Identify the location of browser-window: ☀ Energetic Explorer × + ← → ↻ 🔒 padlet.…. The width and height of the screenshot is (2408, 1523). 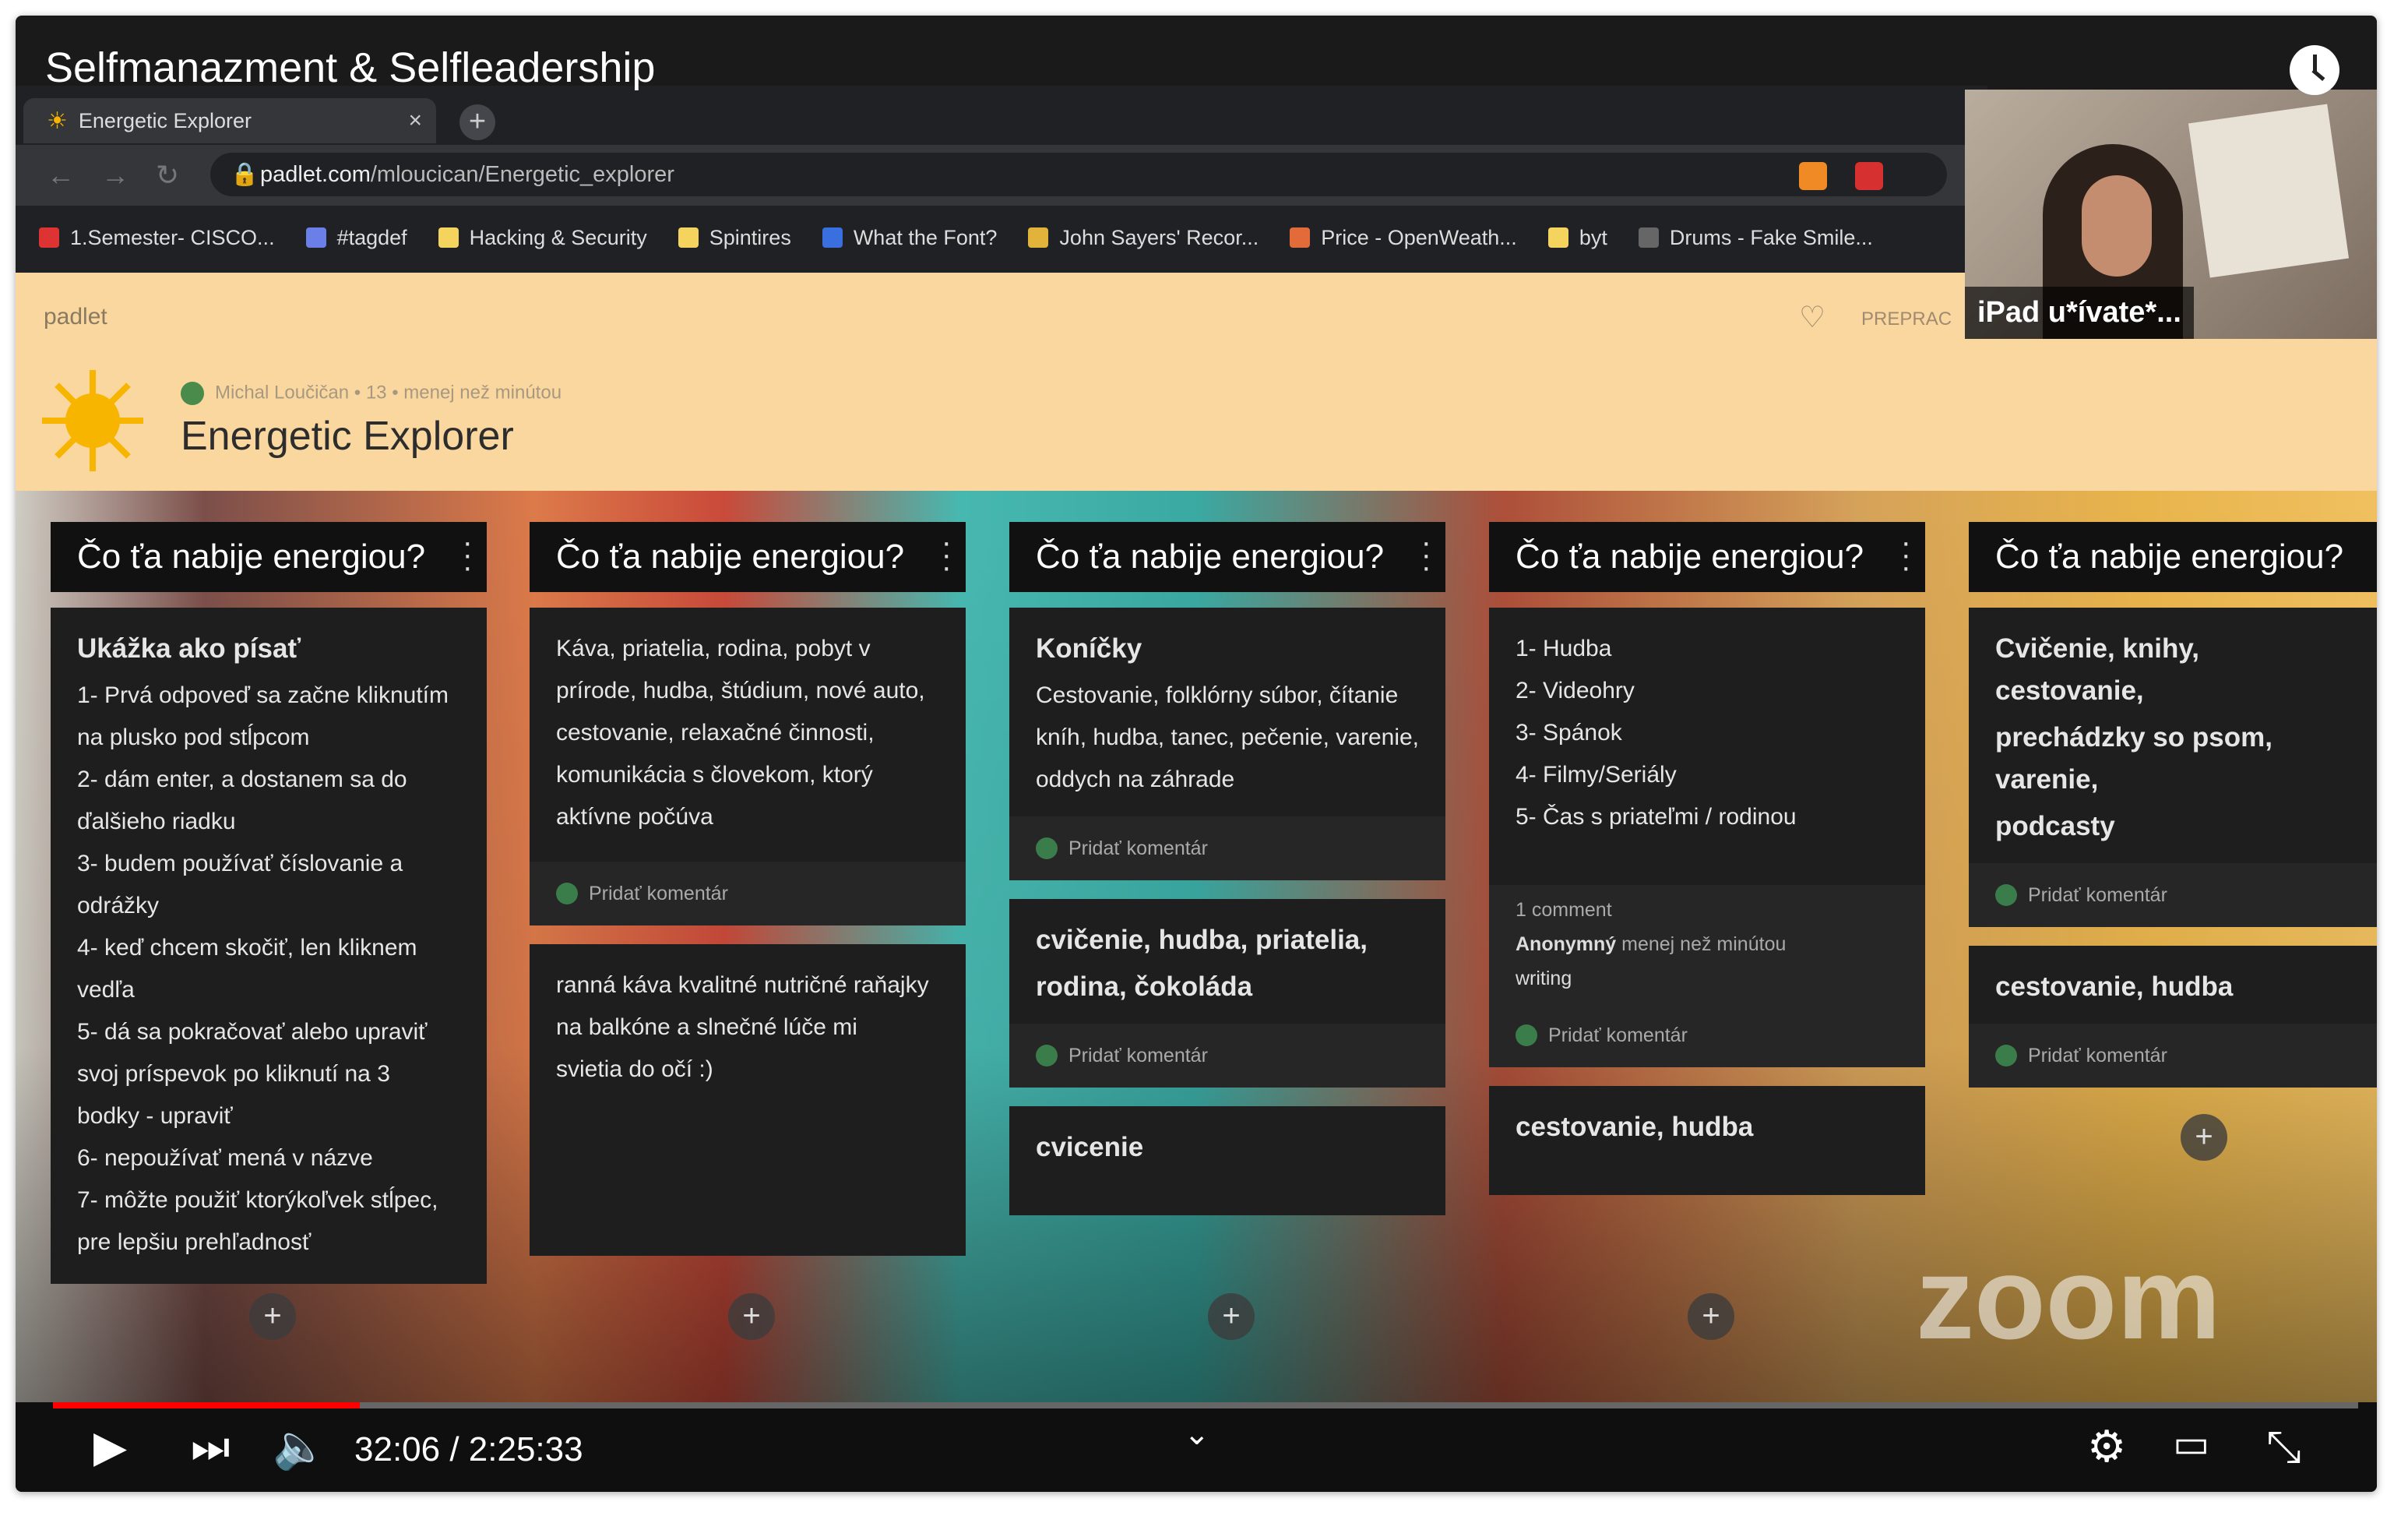
(1001, 185).